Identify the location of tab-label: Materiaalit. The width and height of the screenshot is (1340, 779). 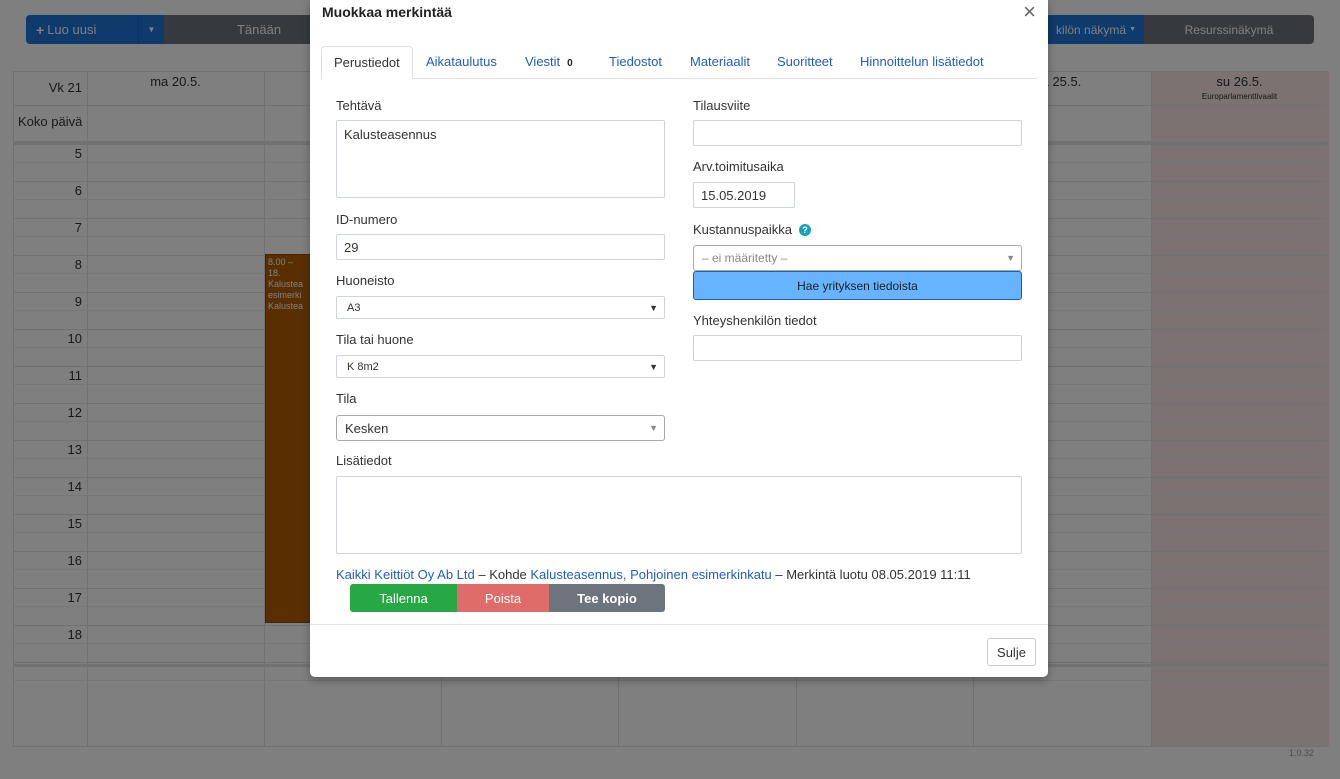
(720, 61).